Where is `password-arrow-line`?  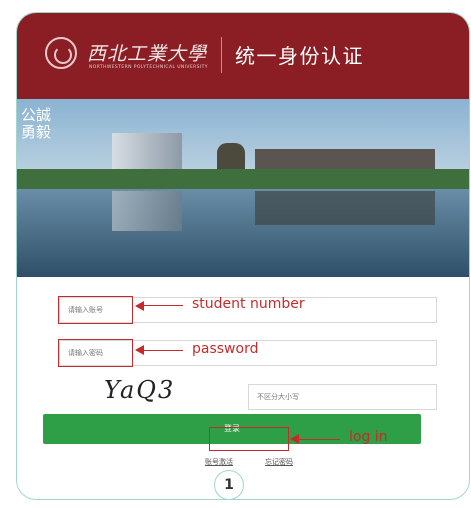
password-arrow-line is located at coordinates (163, 350).